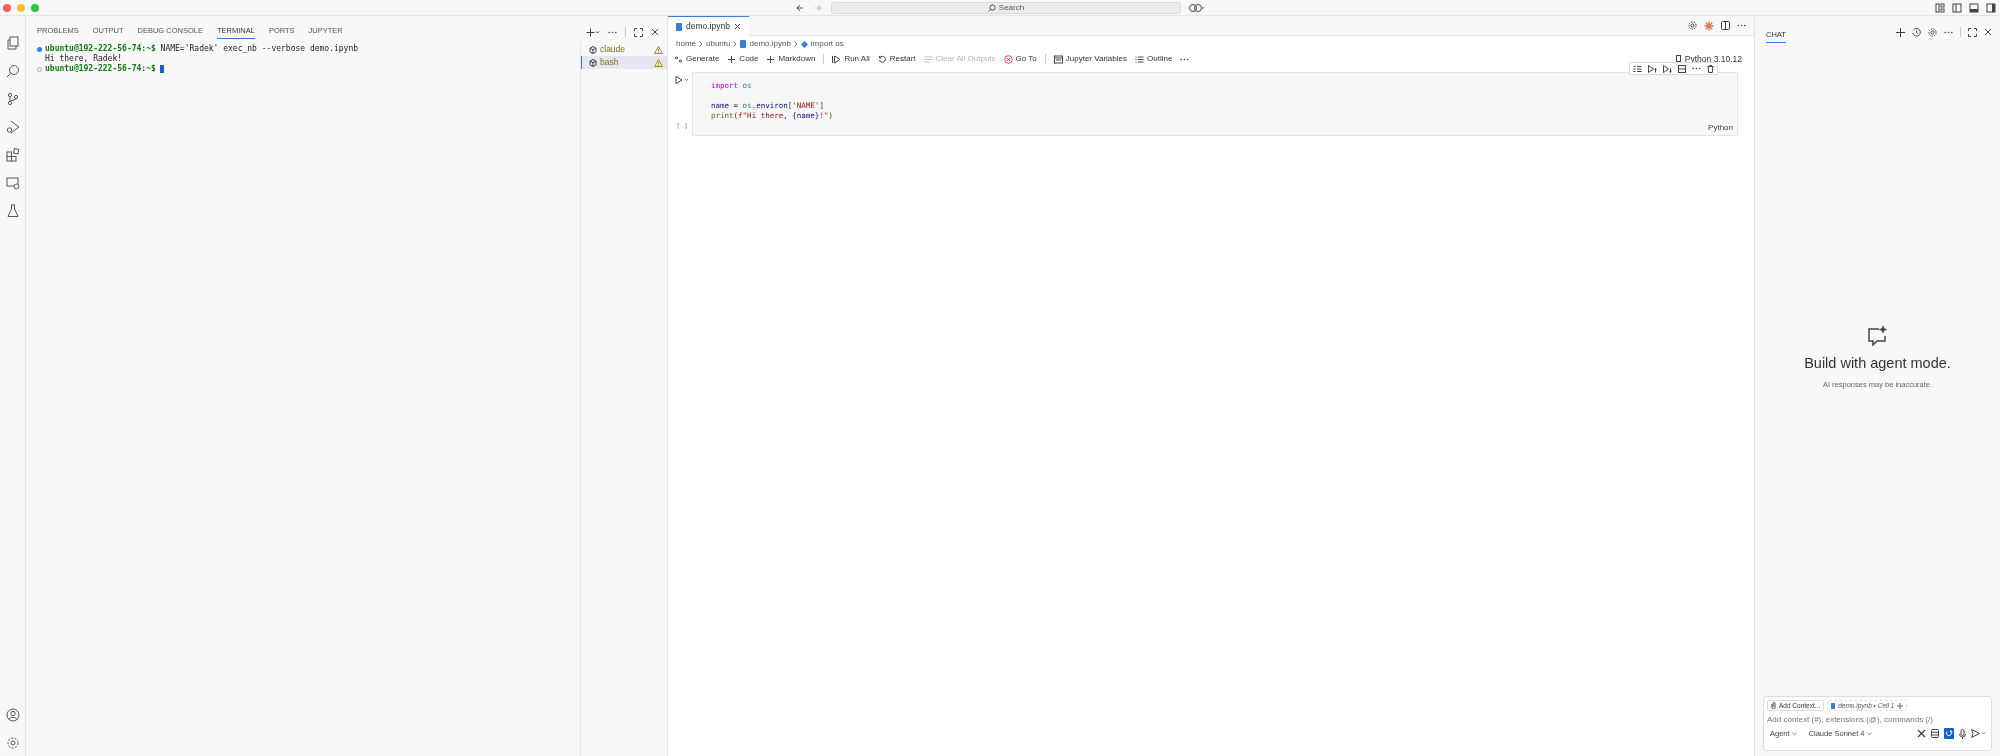  I want to click on asterisk-icon, so click(1709, 25).